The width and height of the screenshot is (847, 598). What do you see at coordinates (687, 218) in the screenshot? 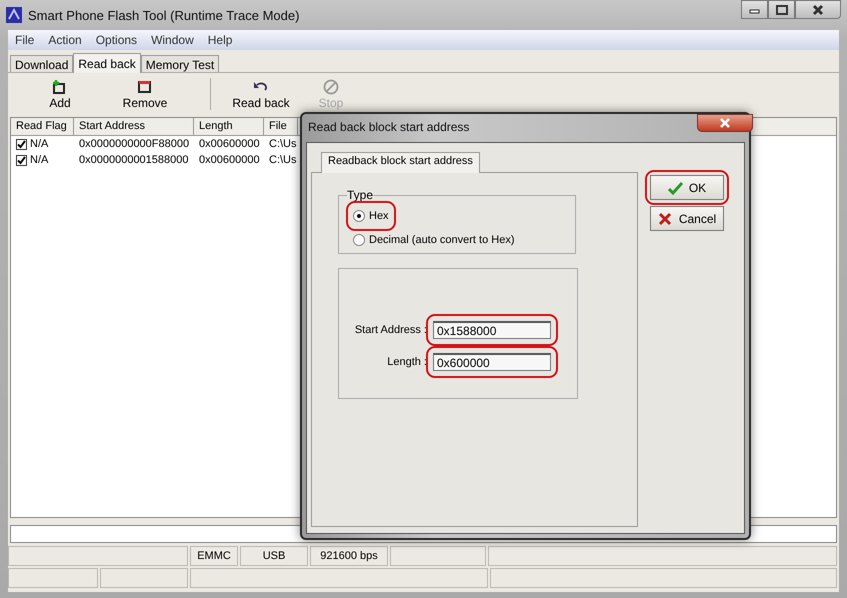
I see `cancel-button: Cancel` at bounding box center [687, 218].